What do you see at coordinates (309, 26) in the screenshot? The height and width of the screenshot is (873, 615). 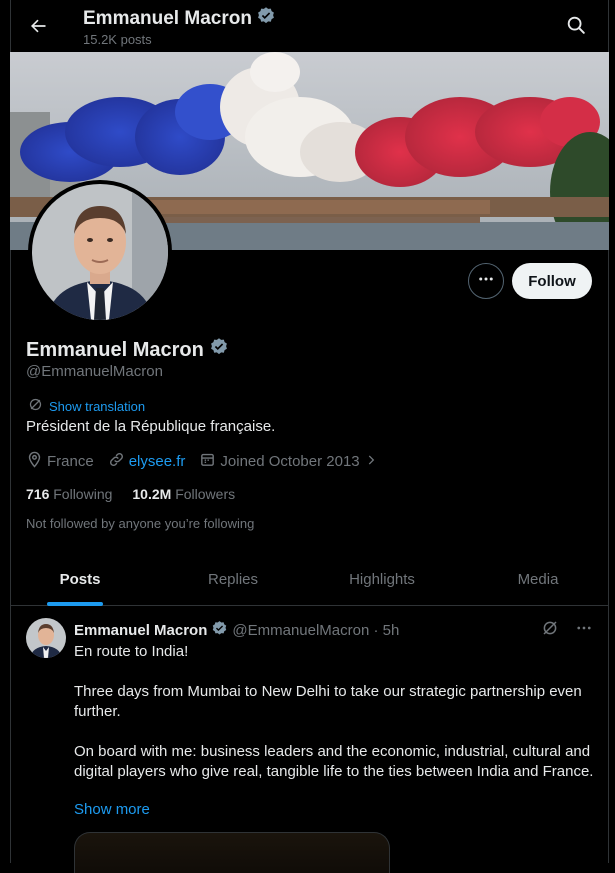 I see `top-bar: Emmanuel Macron 15.2K posts` at bounding box center [309, 26].